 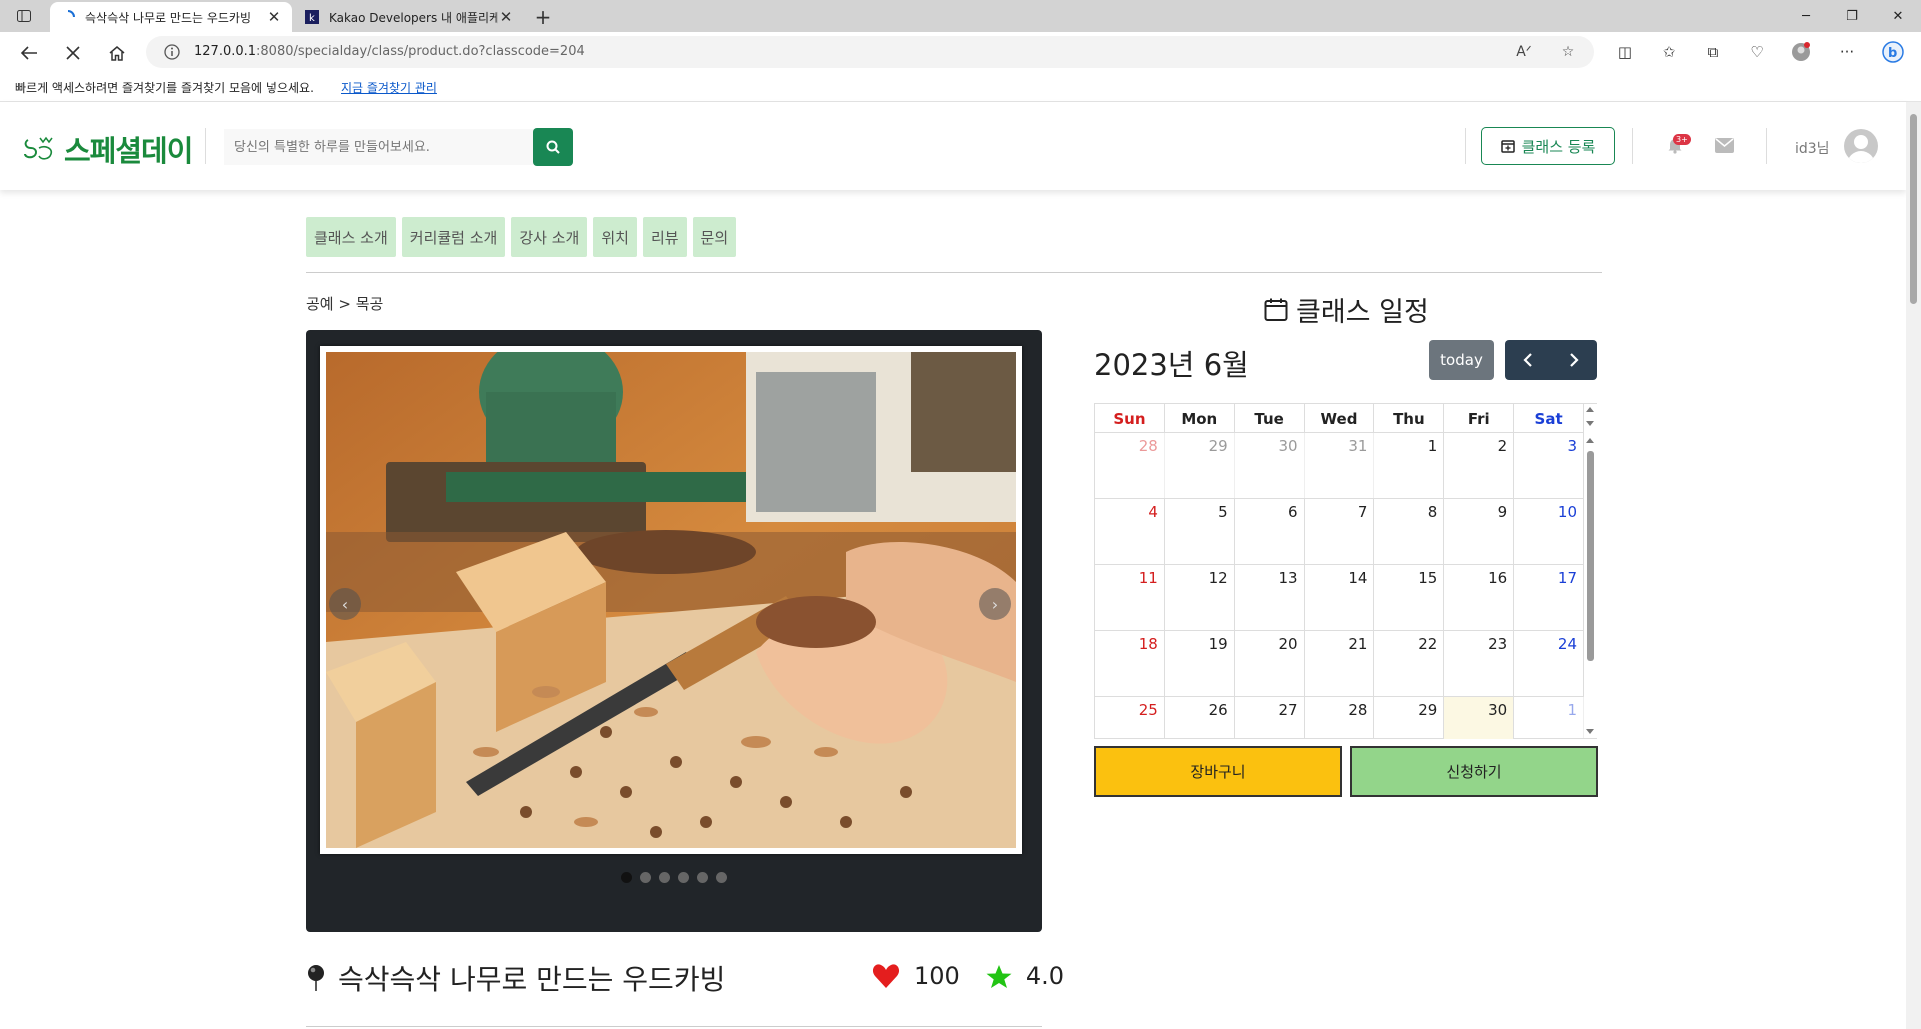 What do you see at coordinates (351, 237) in the screenshot?
I see `tab-class-intro: 클래스 소개` at bounding box center [351, 237].